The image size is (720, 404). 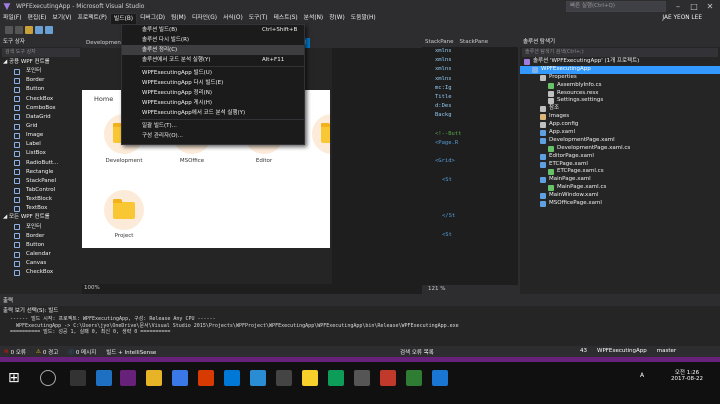 I want to click on toolbox-item: Label, so click(x=41, y=144).